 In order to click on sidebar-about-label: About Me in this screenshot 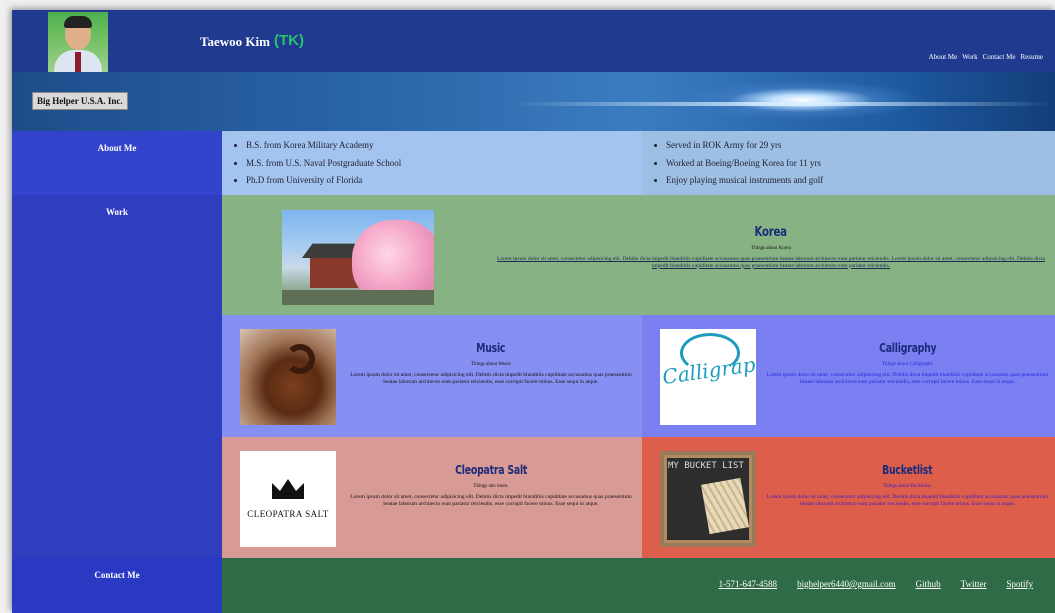, I will do `click(117, 148)`.